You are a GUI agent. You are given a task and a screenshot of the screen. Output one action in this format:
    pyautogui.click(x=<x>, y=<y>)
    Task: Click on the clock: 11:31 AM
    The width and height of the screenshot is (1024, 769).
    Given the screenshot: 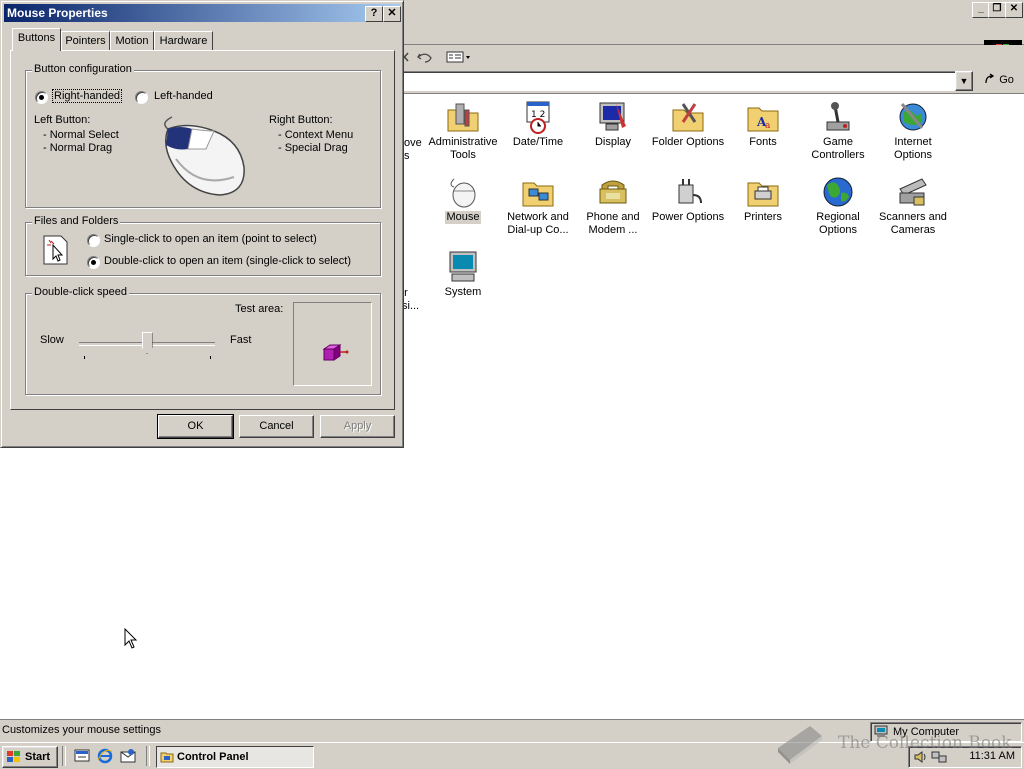 What is the action you would take?
    pyautogui.click(x=992, y=756)
    